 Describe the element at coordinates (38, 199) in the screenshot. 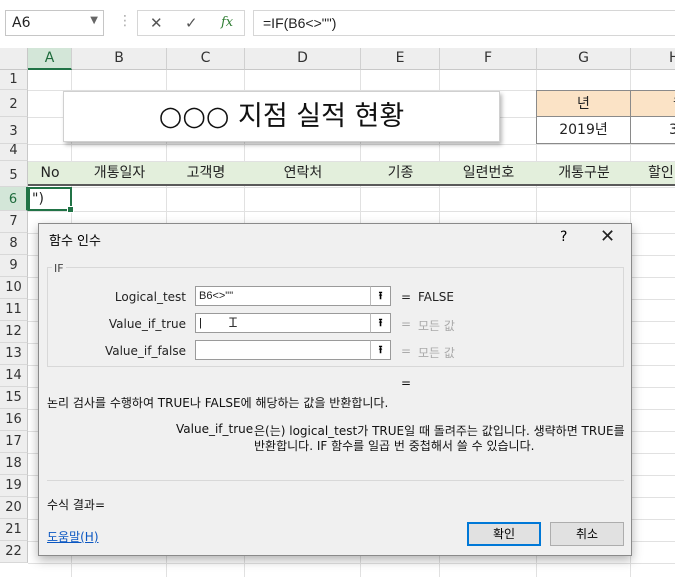

I see `active-cell-text: ")` at that location.